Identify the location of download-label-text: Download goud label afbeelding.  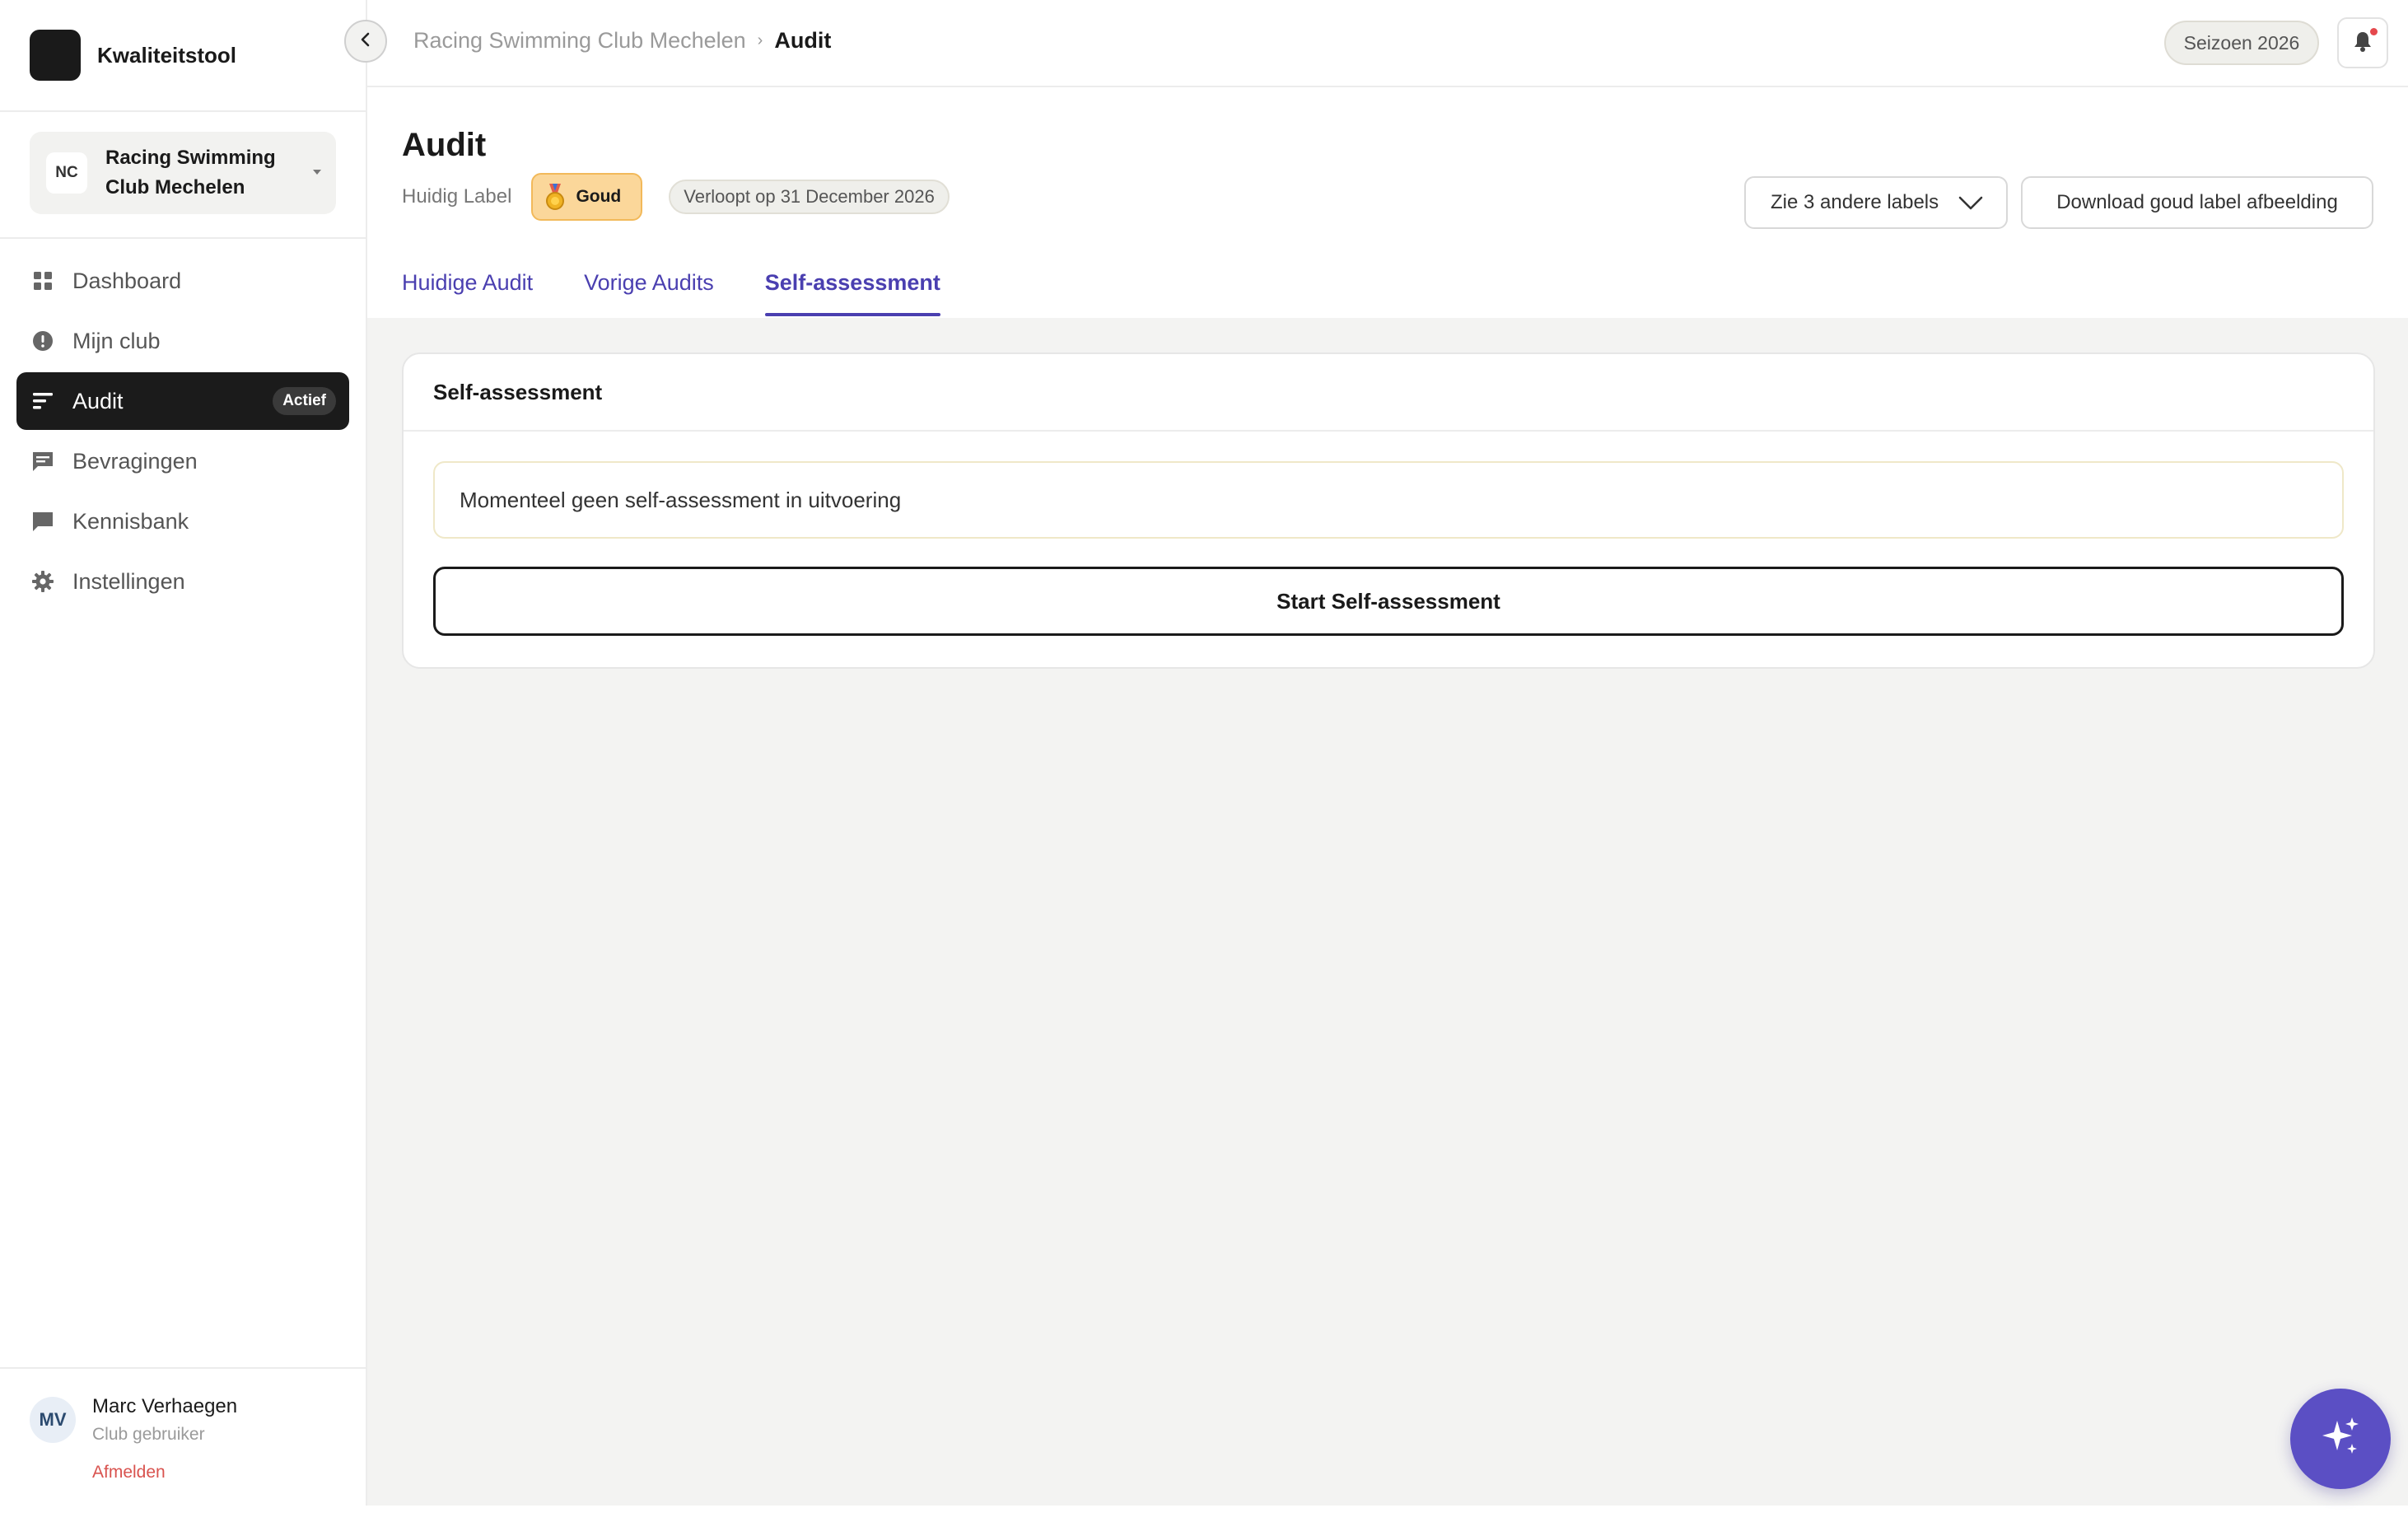
(2197, 202).